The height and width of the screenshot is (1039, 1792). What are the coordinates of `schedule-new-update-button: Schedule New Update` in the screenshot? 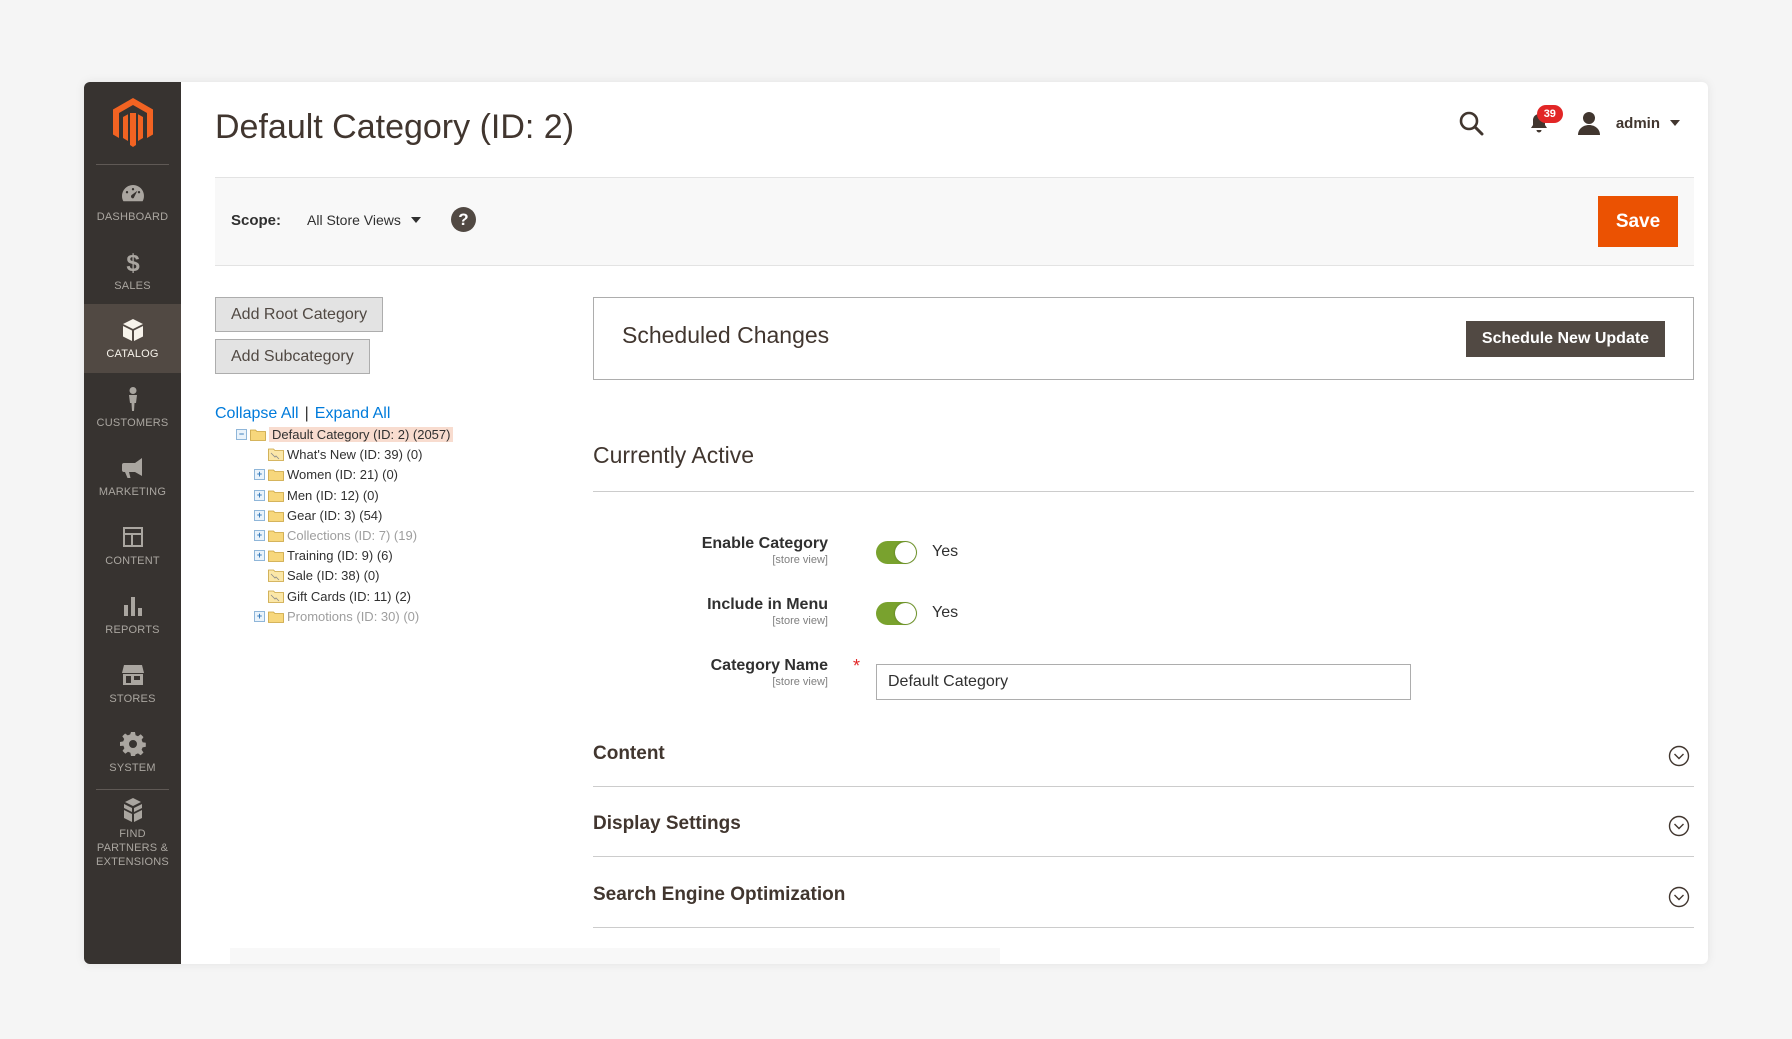 It's located at (1565, 339).